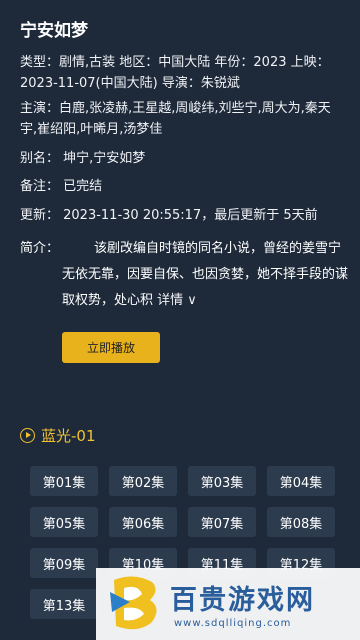 Image resolution: width=360 pixels, height=640 pixels. I want to click on source-tab: 蓝光-01, so click(58, 435).